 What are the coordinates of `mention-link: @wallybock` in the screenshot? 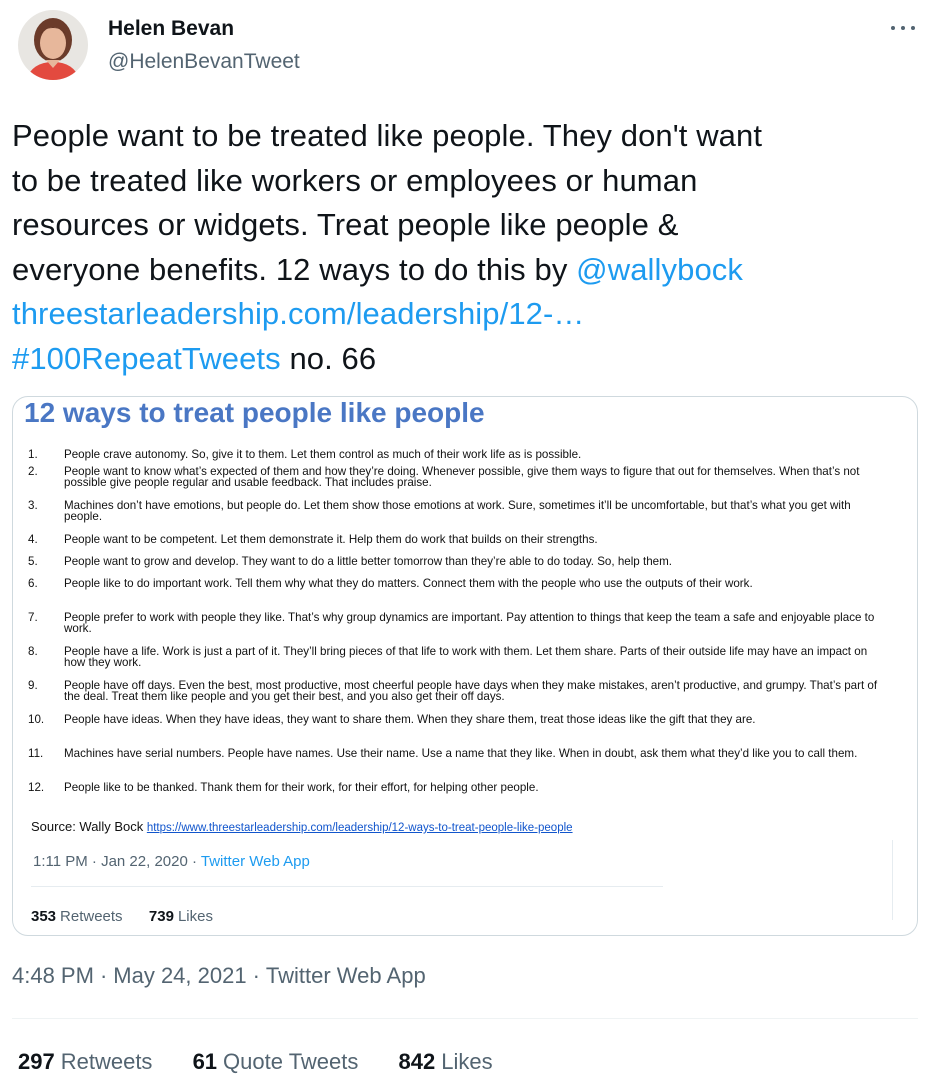 It's located at (659, 269).